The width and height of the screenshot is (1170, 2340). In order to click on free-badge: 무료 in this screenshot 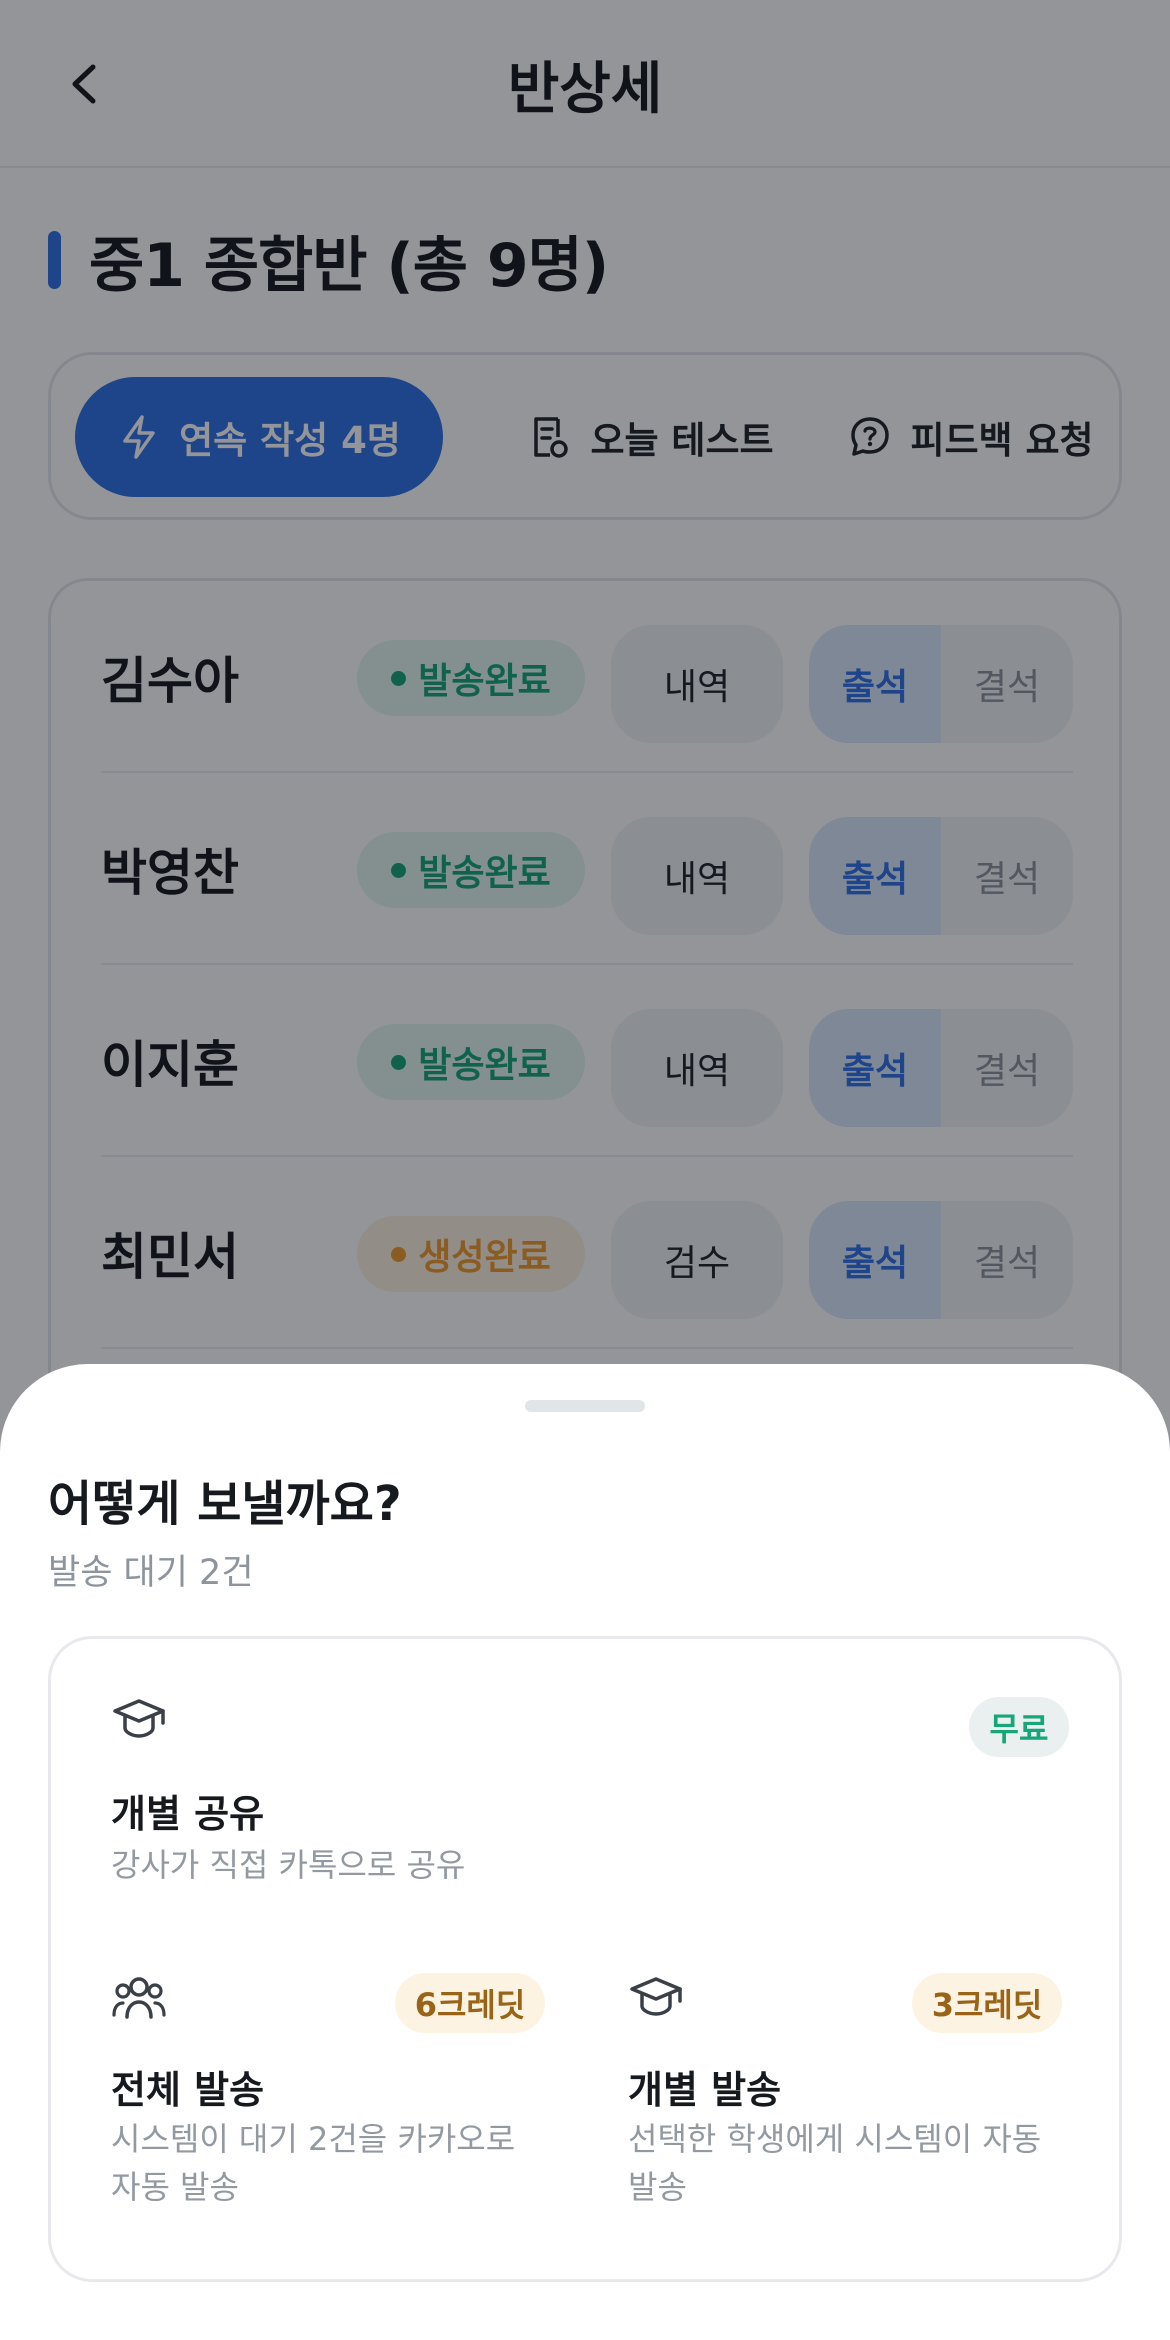, I will do `click(1019, 1727)`.